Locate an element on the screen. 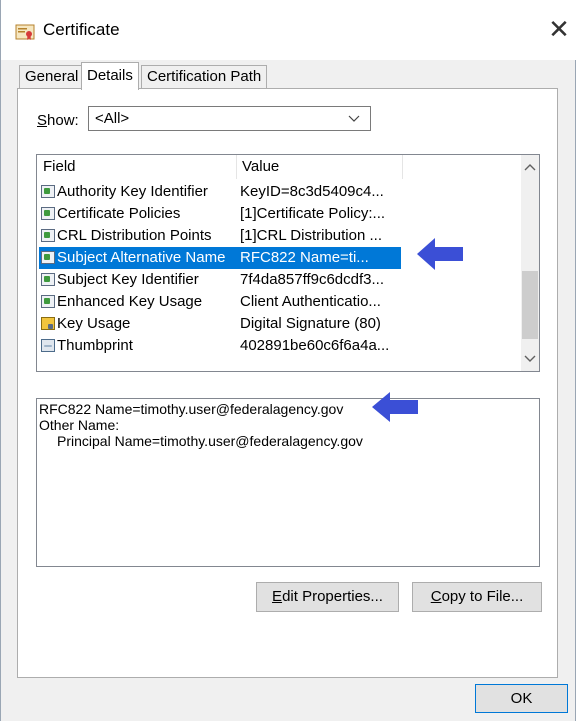 Image resolution: width=576 pixels, height=721 pixels. show-label: Show: is located at coordinates (58, 120).